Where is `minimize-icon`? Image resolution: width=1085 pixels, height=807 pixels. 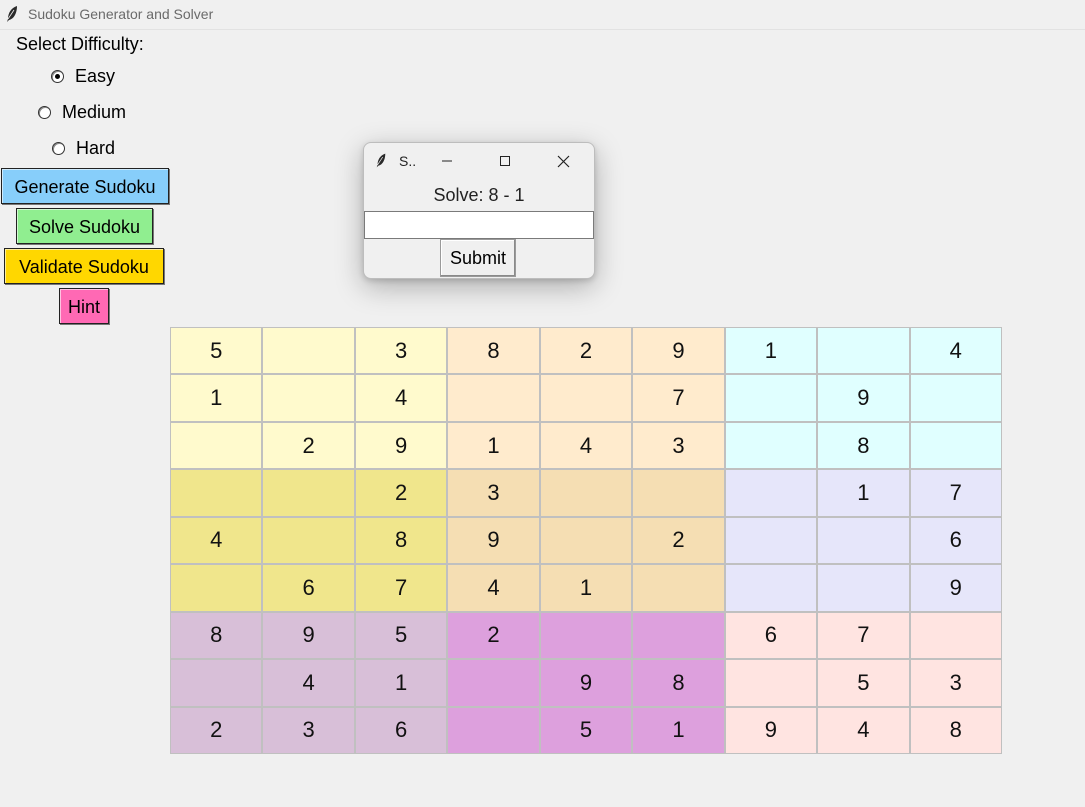 minimize-icon is located at coordinates (447, 161).